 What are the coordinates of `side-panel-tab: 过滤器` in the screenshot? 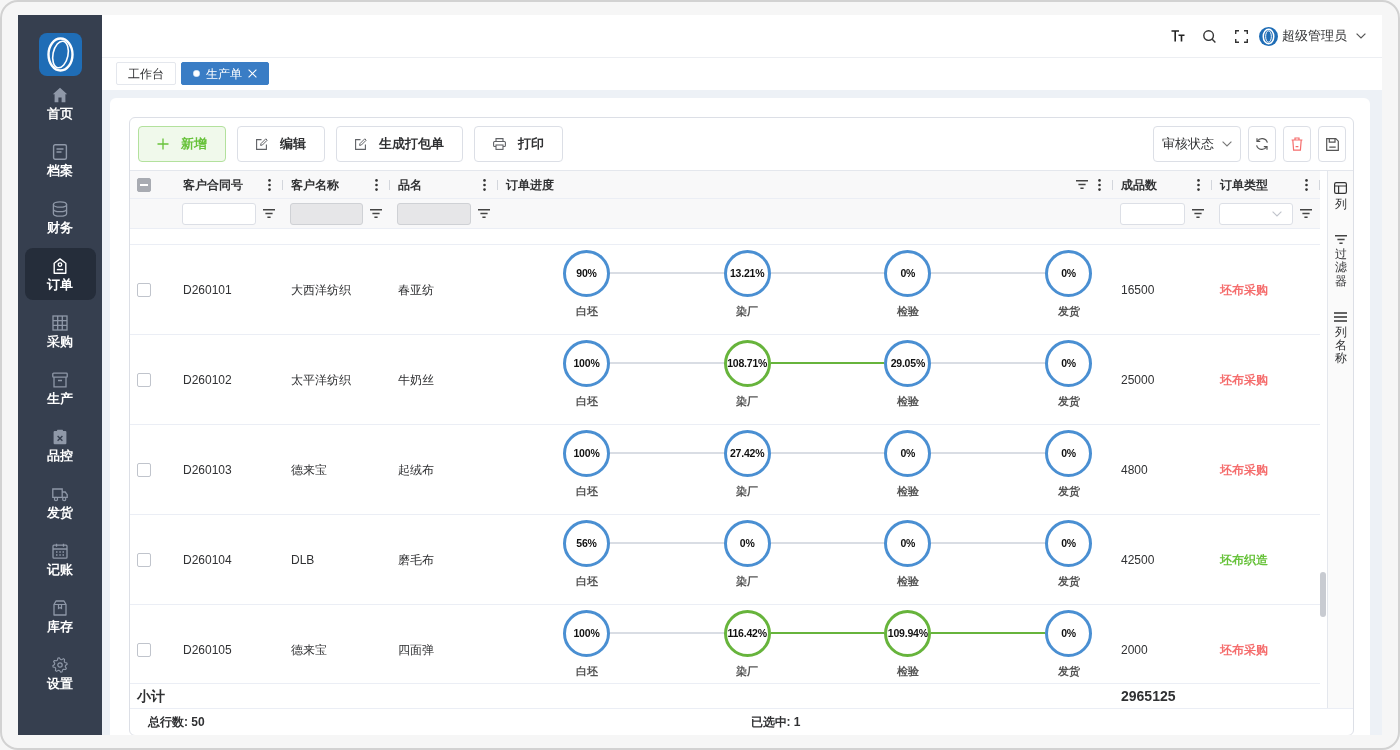 It's located at (1340, 261).